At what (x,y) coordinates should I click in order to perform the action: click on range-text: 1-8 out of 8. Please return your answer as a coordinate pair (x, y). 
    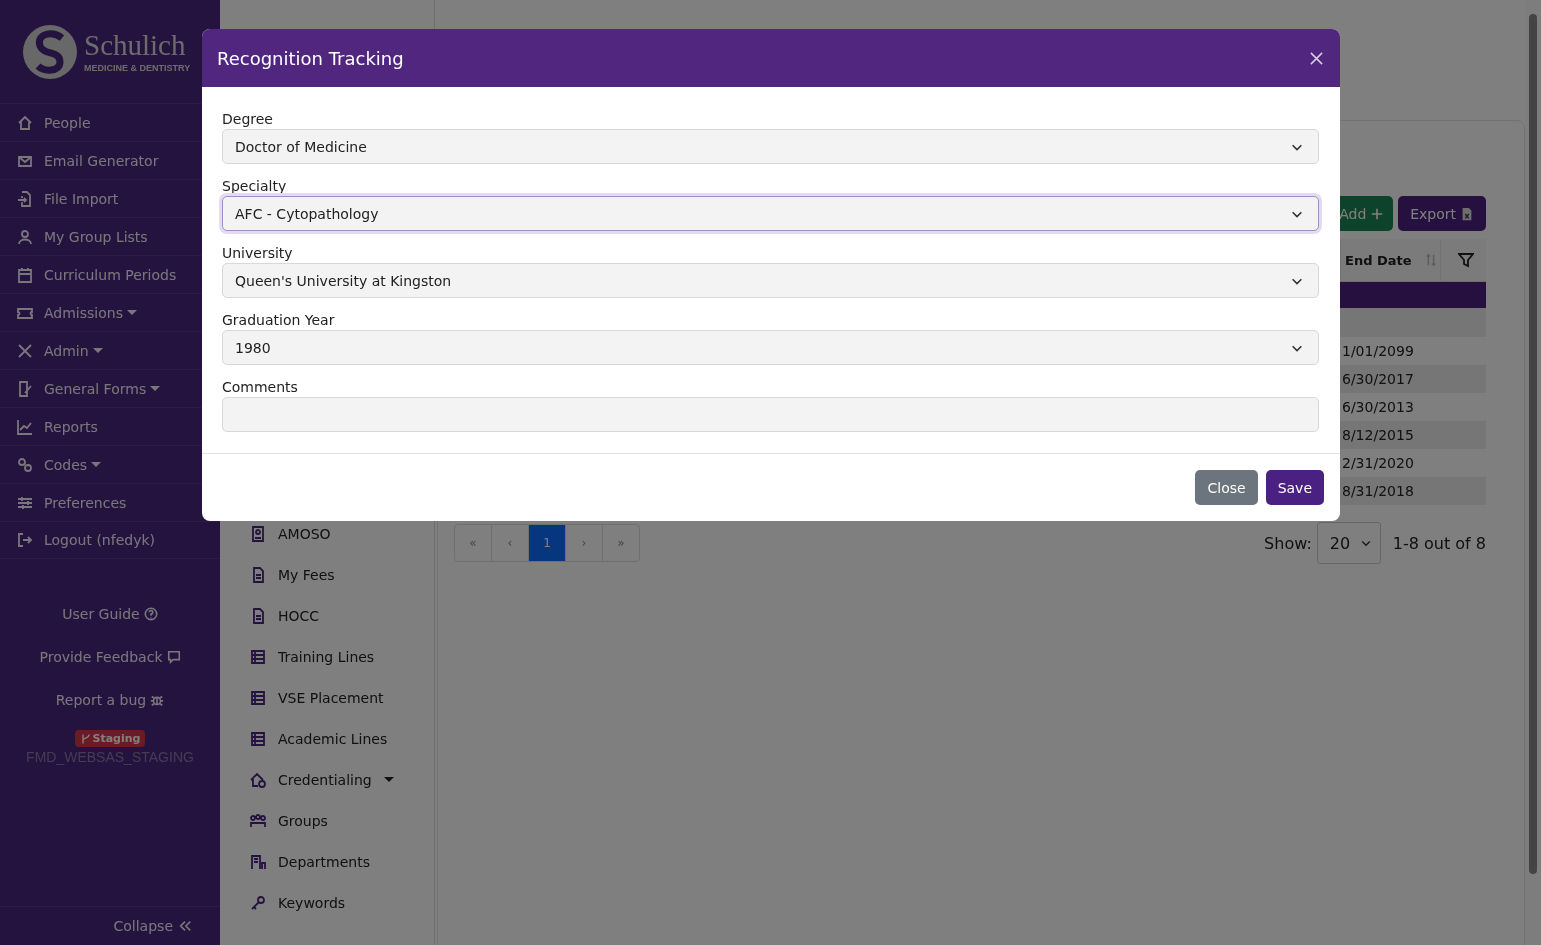
    Looking at the image, I should click on (1439, 543).